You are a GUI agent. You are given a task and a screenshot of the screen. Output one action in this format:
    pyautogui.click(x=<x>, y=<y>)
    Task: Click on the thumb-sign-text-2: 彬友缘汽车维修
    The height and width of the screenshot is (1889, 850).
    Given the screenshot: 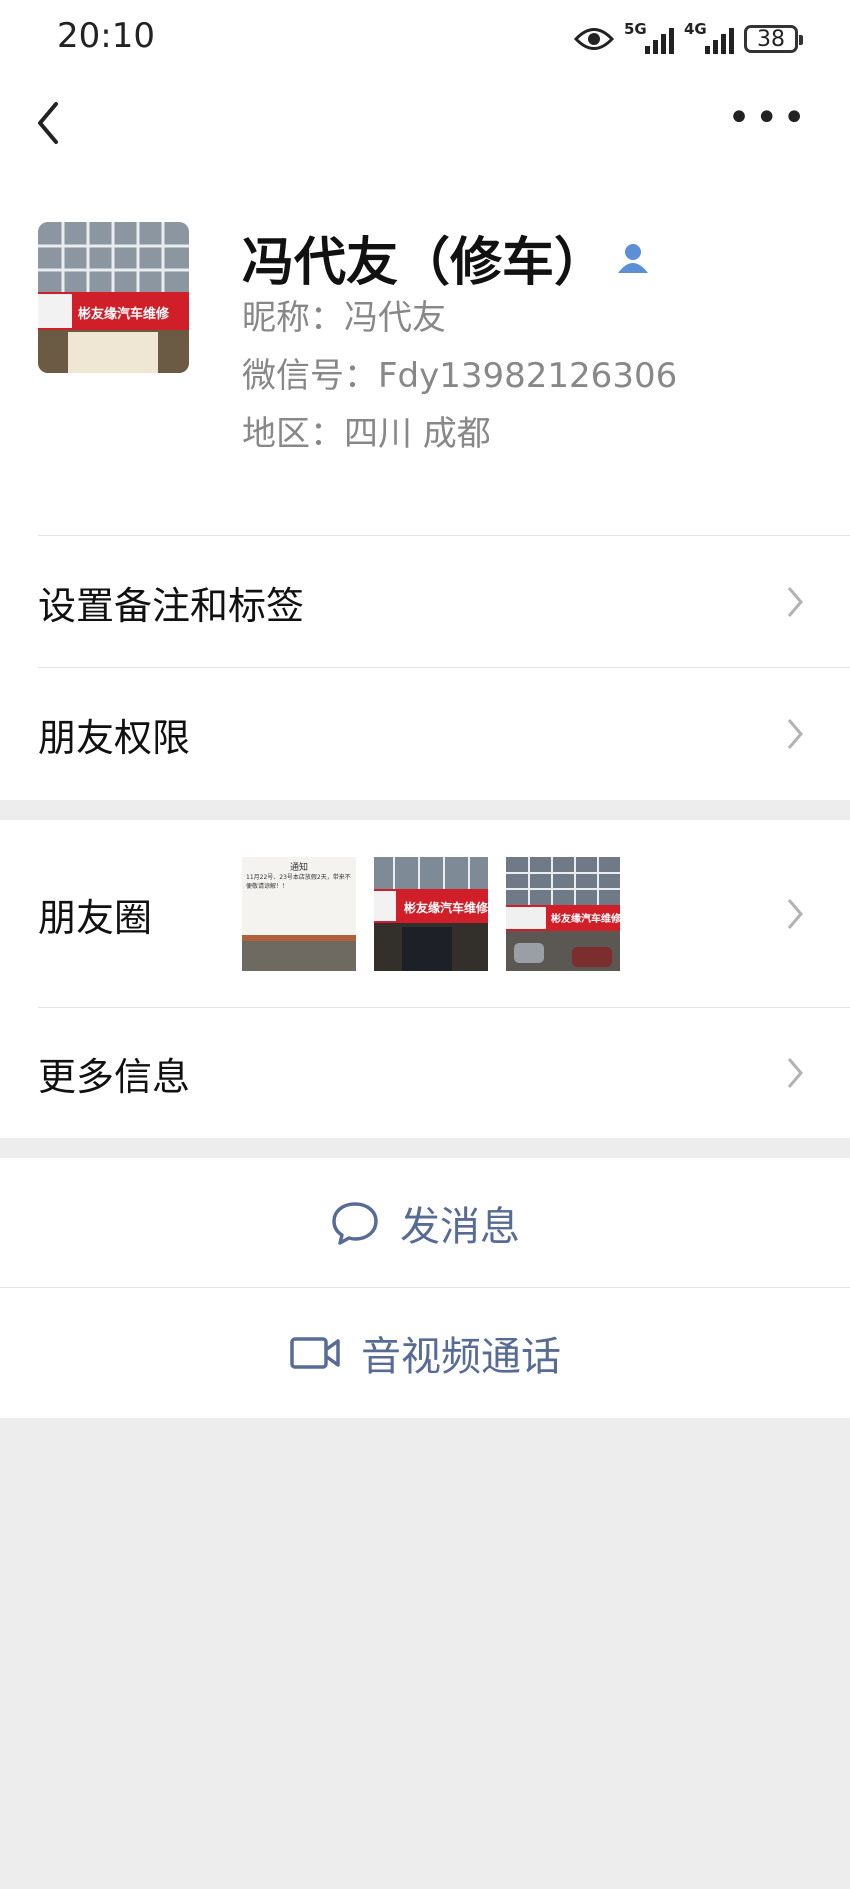 What is the action you would take?
    pyautogui.click(x=585, y=918)
    